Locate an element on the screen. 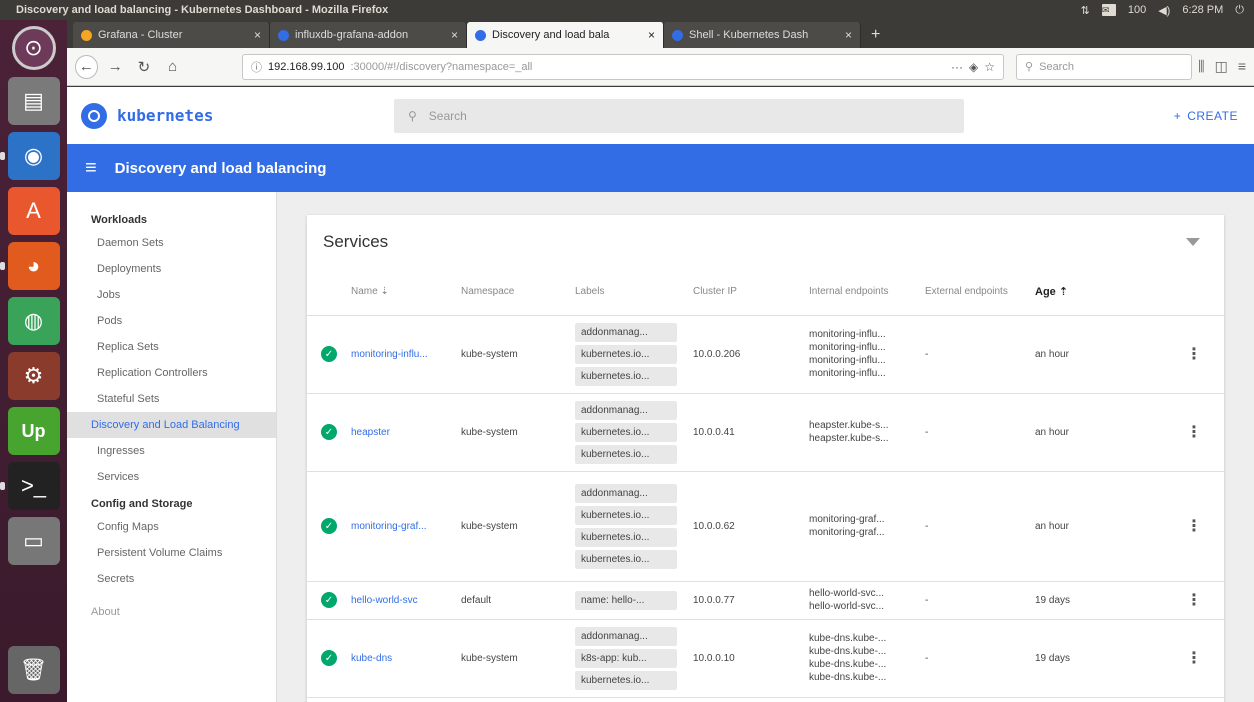 The height and width of the screenshot is (702, 1254). create-button: + CREATE is located at coordinates (1206, 116).